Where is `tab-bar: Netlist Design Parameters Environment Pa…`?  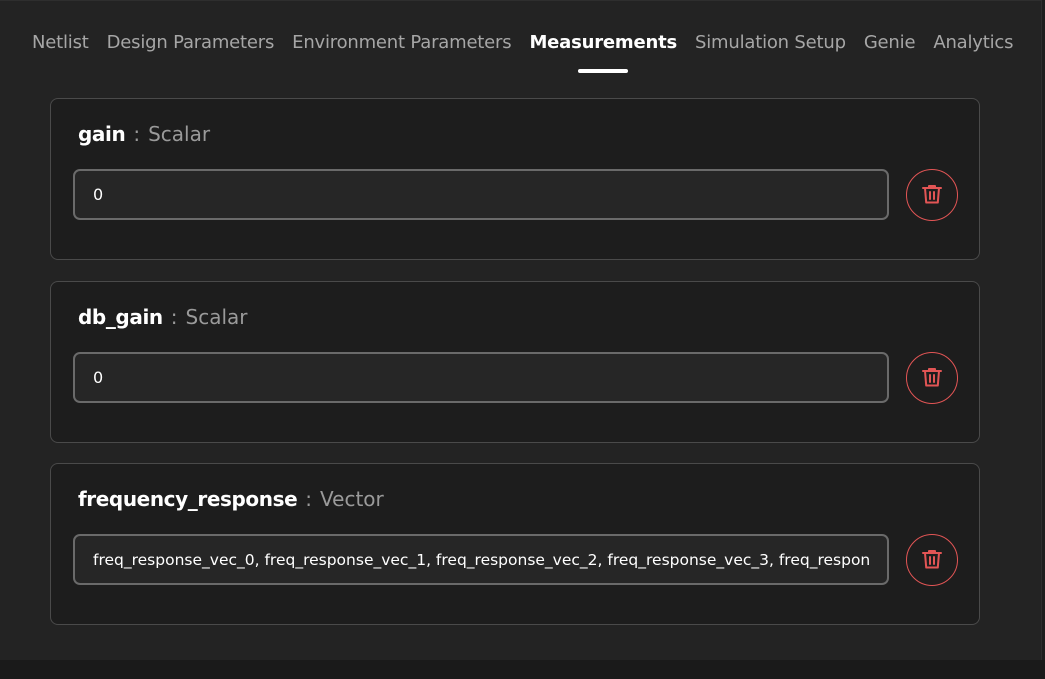 tab-bar: Netlist Design Parameters Environment Pa… is located at coordinates (531, 53).